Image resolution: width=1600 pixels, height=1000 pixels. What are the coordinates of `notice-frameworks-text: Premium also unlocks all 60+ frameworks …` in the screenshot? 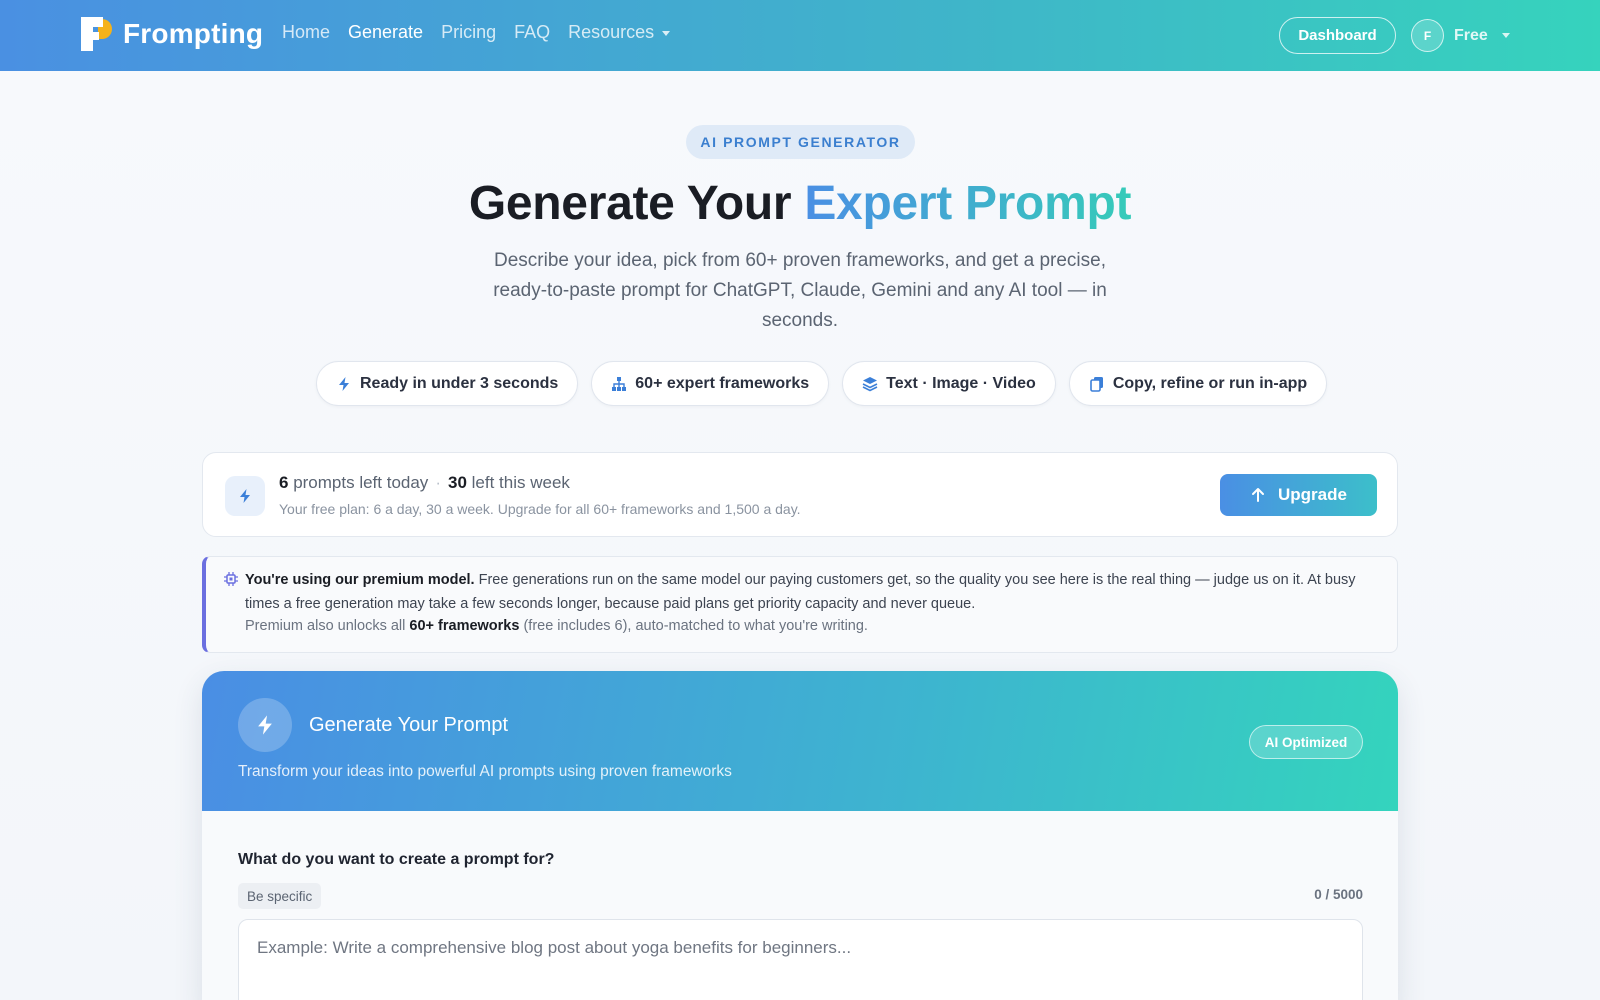 It's located at (556, 626).